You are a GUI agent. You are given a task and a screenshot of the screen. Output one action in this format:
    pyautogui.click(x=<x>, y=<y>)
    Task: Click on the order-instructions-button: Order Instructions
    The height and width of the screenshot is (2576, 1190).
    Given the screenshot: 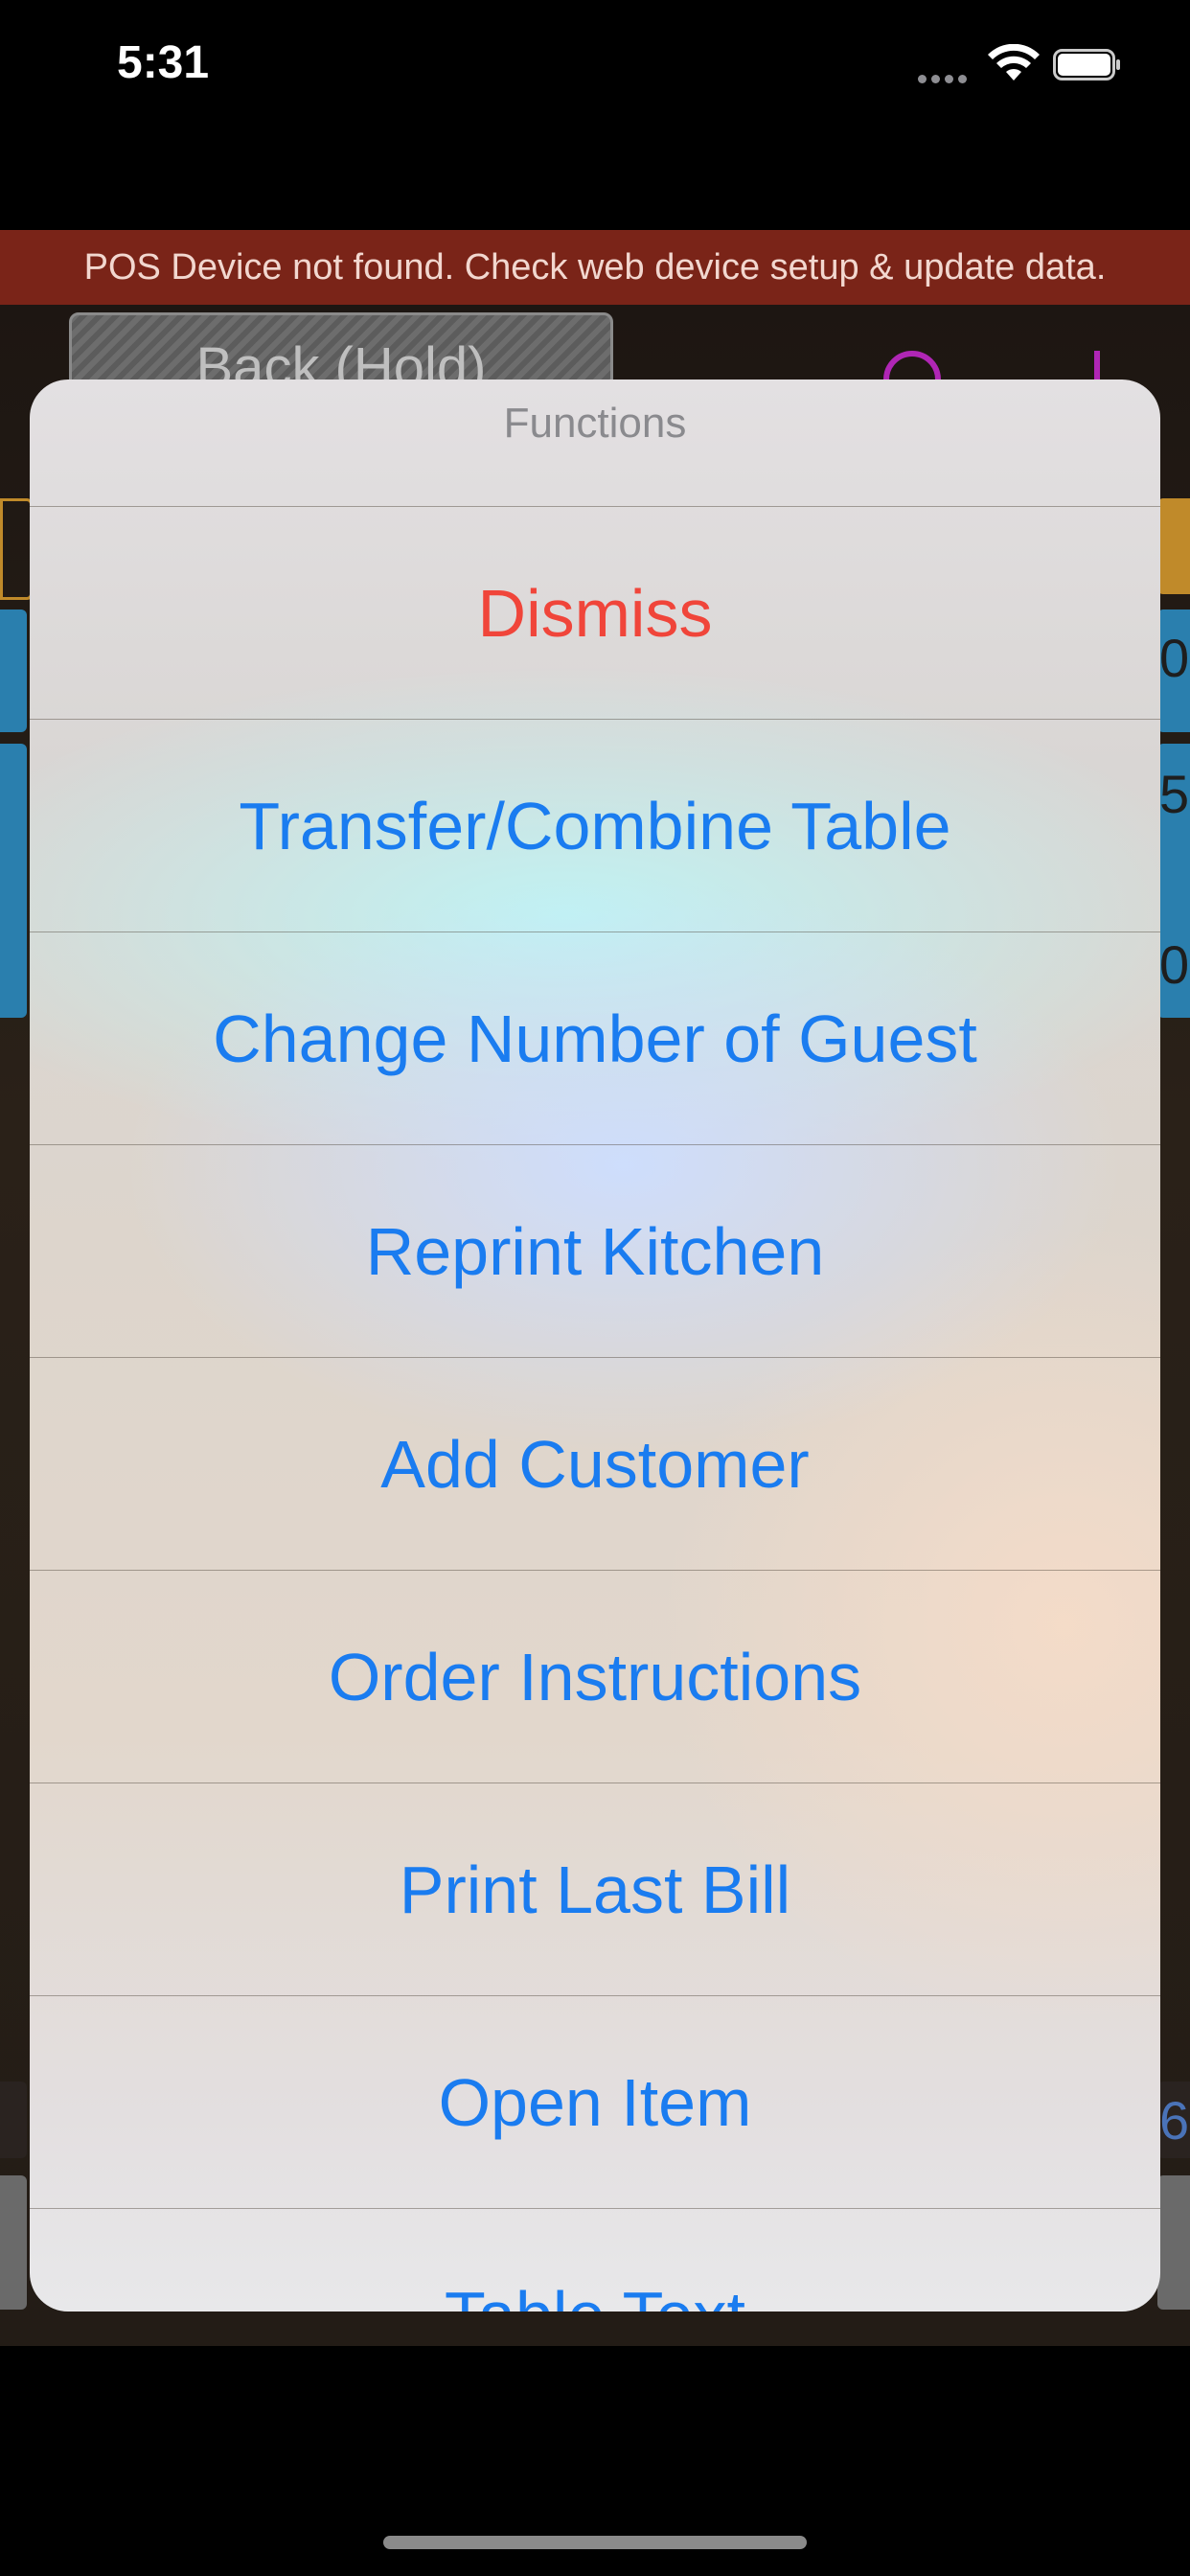 What is the action you would take?
    pyautogui.click(x=595, y=1676)
    